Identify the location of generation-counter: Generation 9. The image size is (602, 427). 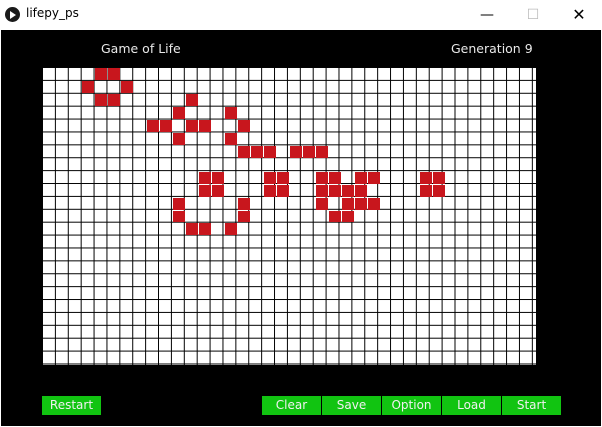
(492, 48).